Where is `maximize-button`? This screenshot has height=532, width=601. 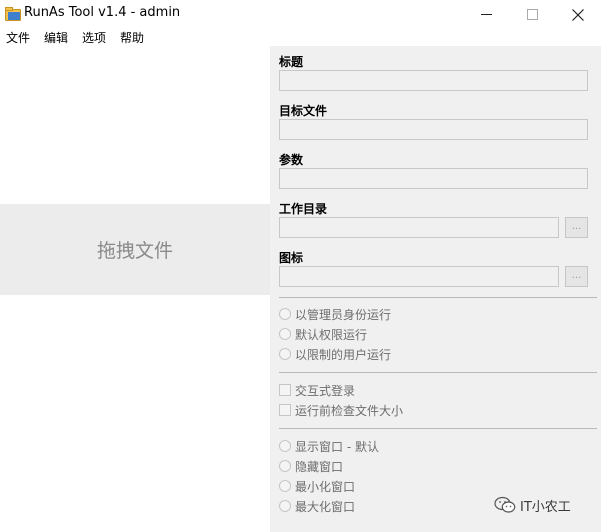
maximize-button is located at coordinates (532, 14).